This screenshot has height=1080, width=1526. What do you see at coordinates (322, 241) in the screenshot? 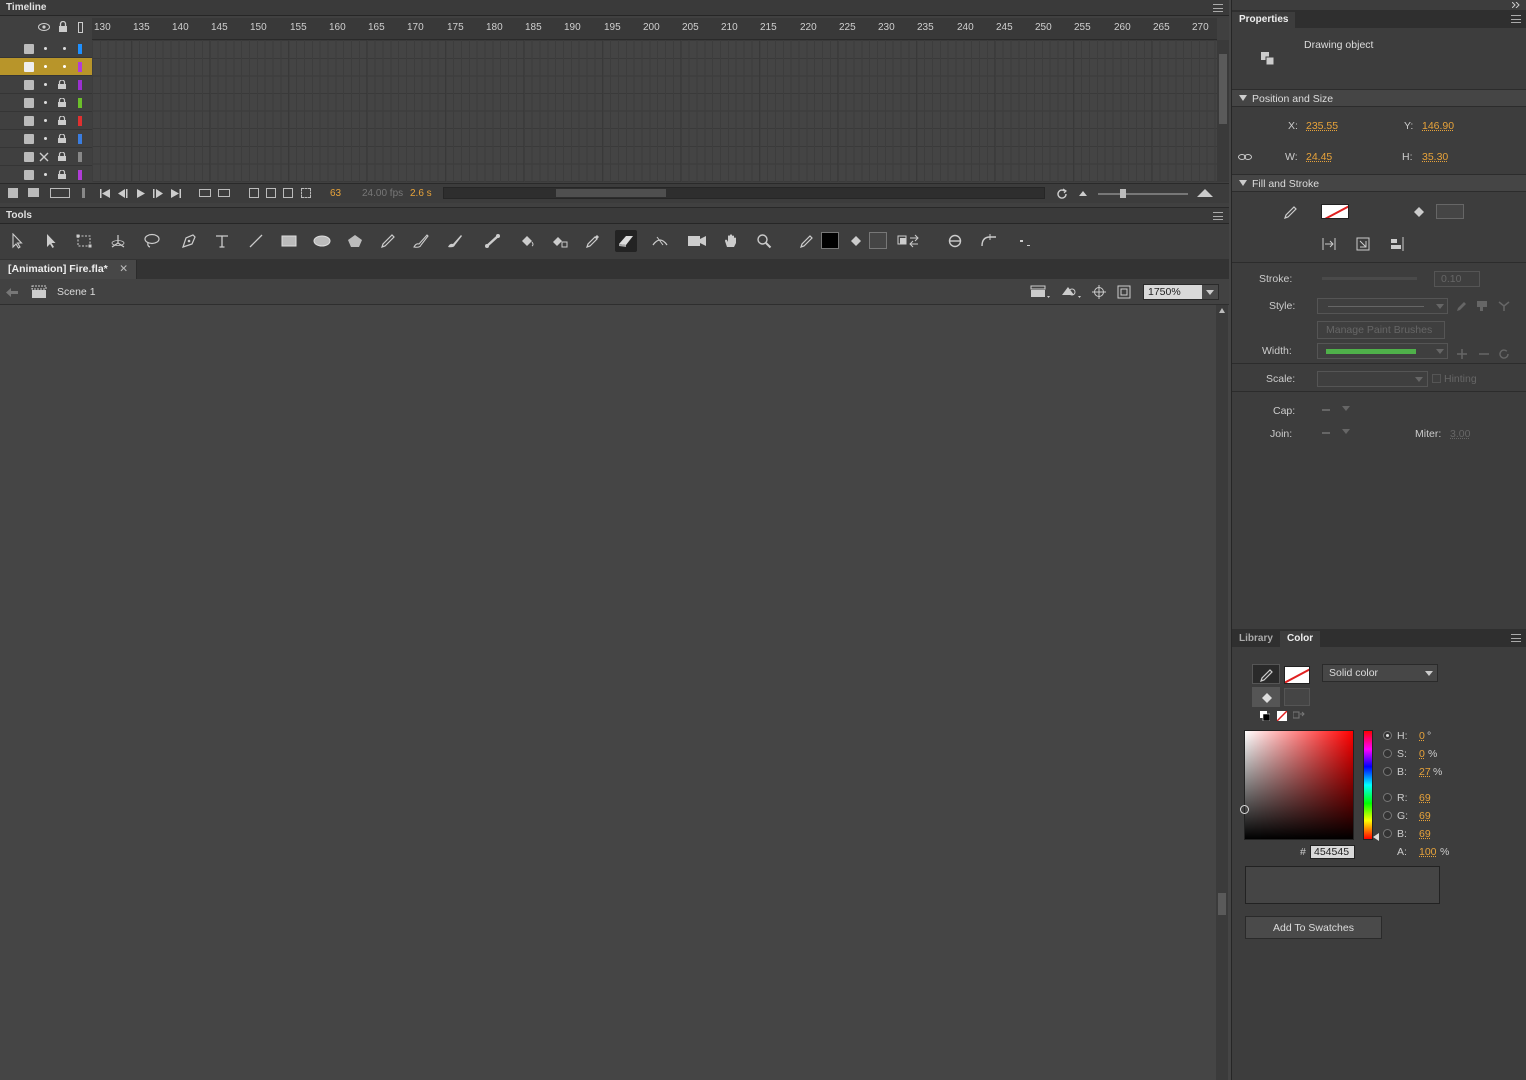
I see `oval-tool-icon` at bounding box center [322, 241].